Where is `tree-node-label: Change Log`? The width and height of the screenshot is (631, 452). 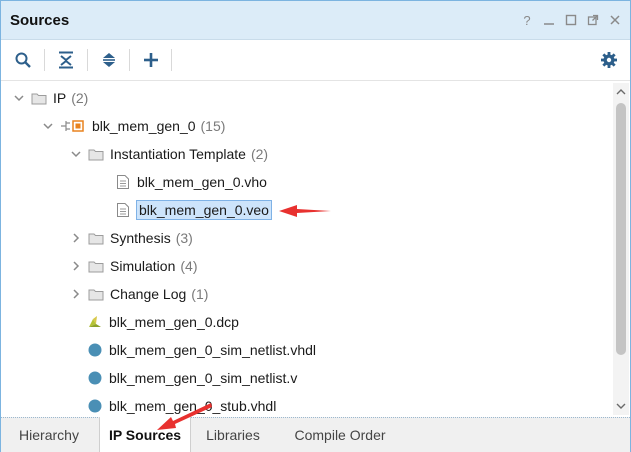
tree-node-label: Change Log is located at coordinates (148, 294).